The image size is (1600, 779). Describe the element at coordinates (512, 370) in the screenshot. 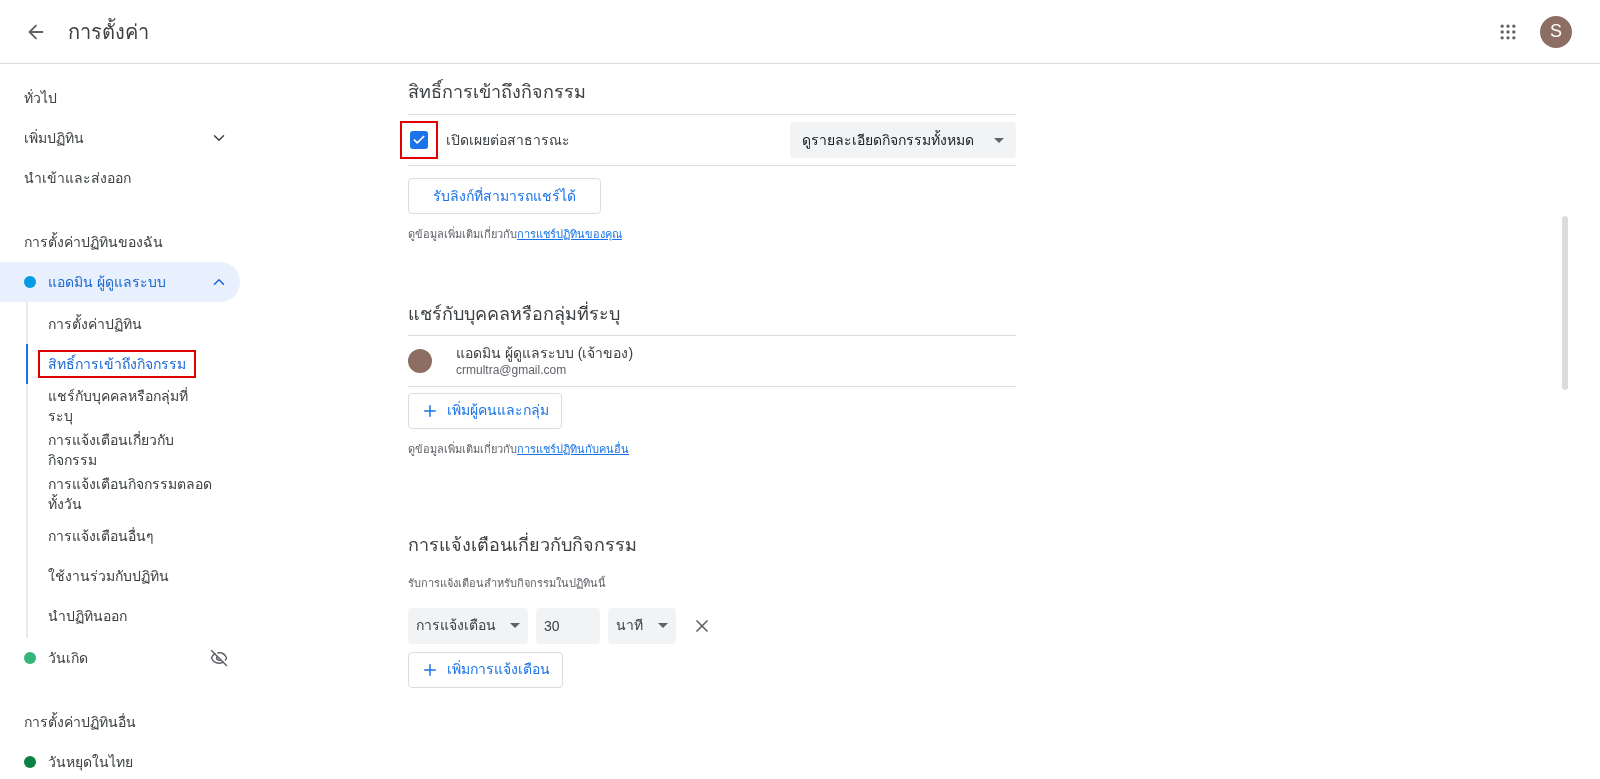

I see `person-email: crmultra@gmail.com` at that location.